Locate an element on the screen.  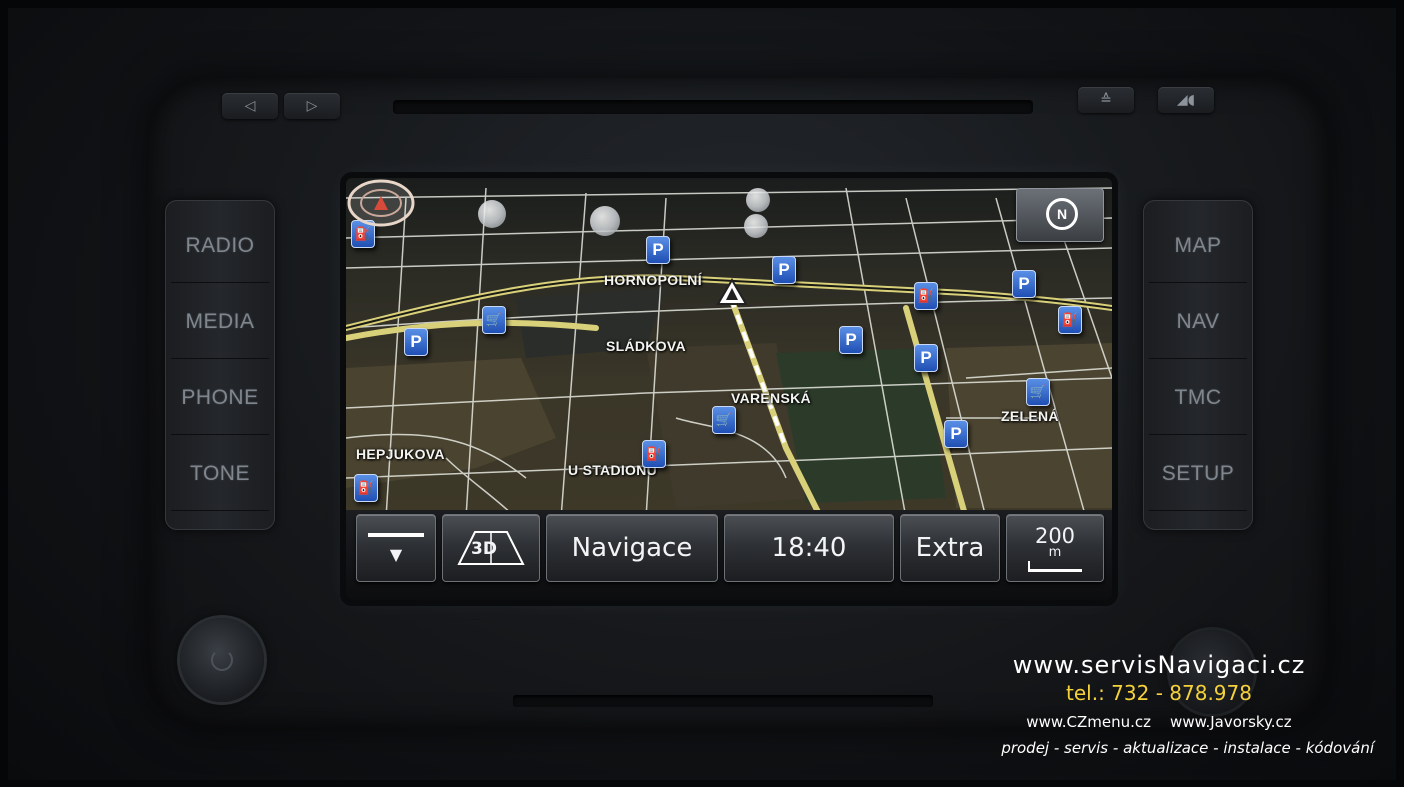
right-button-panel: MAP NAV TMC SETUP is located at coordinates (1198, 365).